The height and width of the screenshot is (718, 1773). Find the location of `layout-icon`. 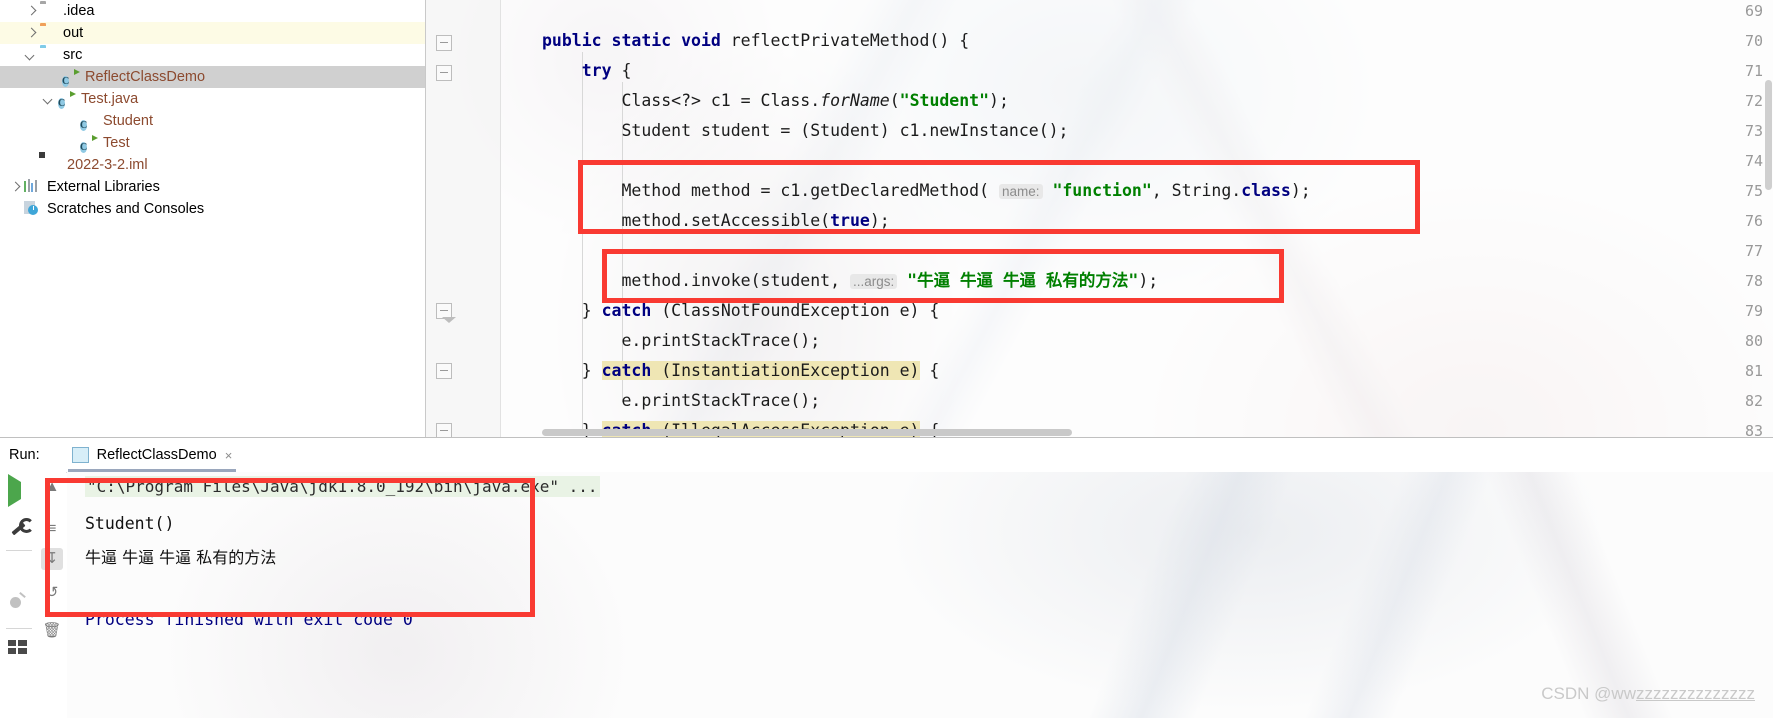

layout-icon is located at coordinates (19, 651).